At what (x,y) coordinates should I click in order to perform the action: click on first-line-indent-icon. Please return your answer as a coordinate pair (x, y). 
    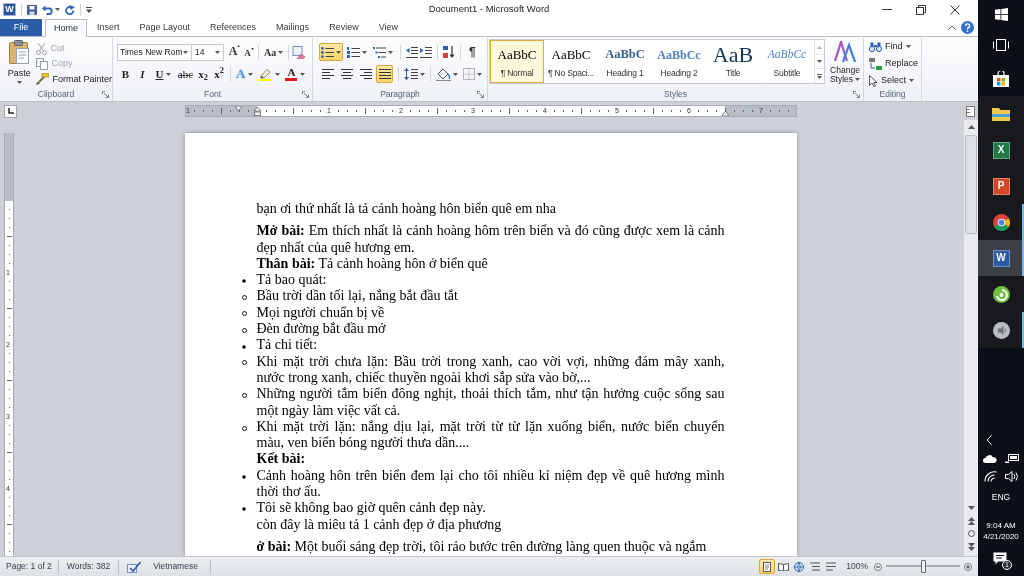
    Looking at the image, I should click on (238, 108).